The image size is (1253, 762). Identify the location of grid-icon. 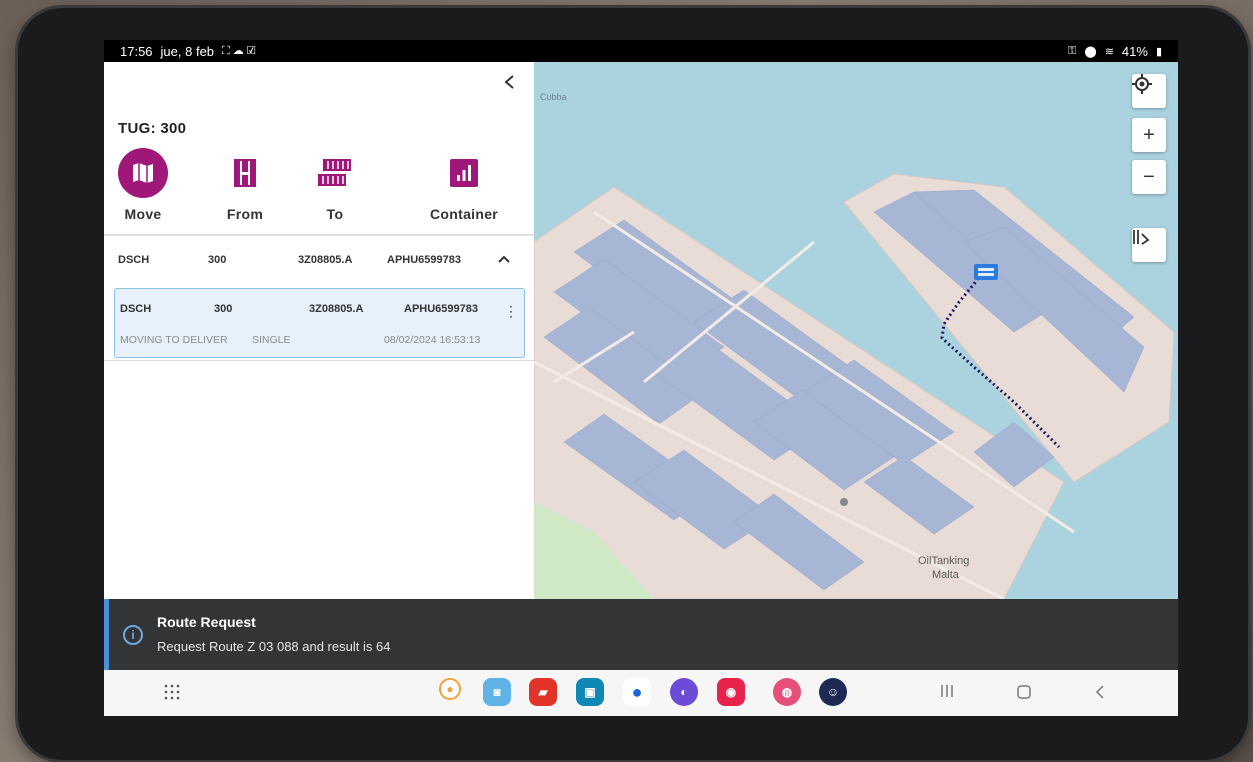
(172, 692).